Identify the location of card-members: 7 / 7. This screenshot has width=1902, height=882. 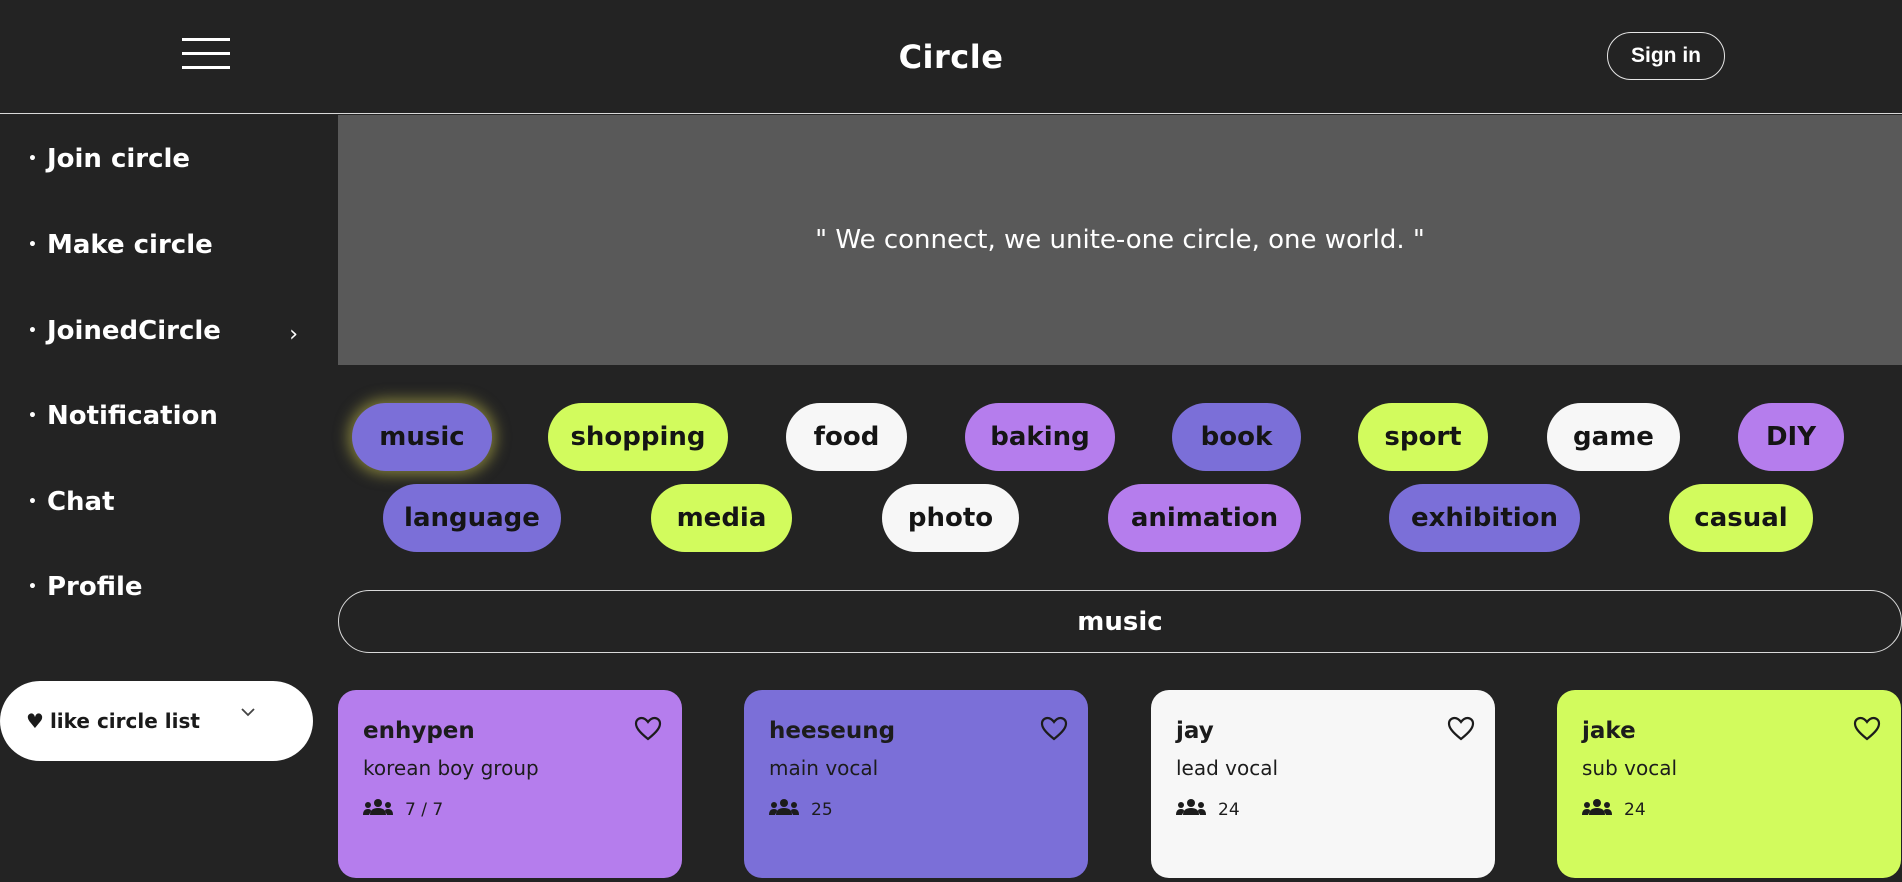
(510, 809).